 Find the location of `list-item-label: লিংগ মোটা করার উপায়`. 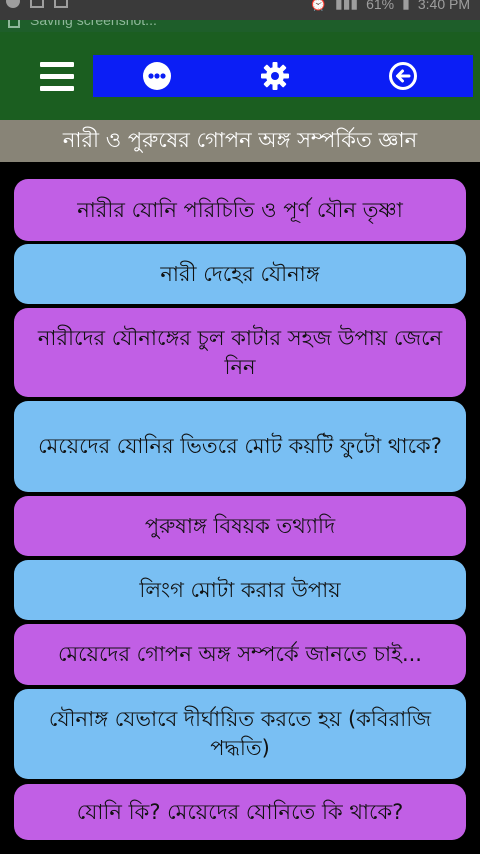

list-item-label: লিংগ মোটা করার উপায় is located at coordinates (240, 589).